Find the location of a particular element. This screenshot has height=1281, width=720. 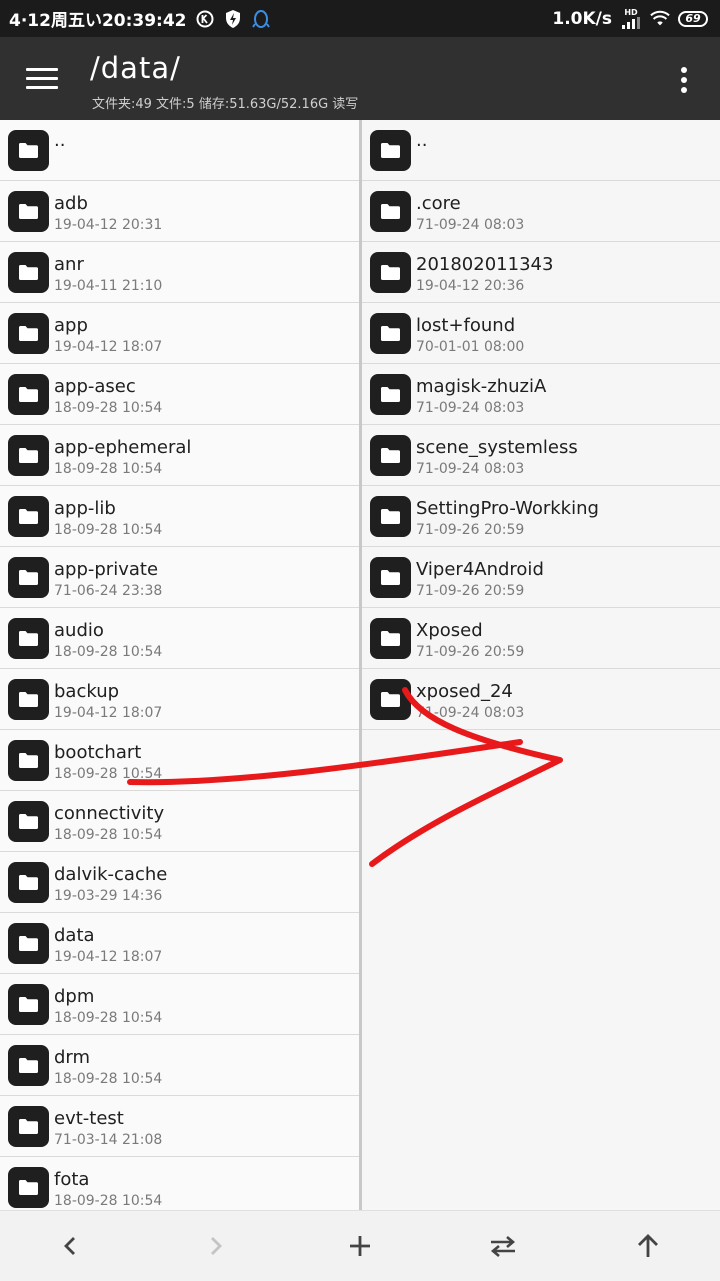

current-path: /data/ is located at coordinates (135, 68).